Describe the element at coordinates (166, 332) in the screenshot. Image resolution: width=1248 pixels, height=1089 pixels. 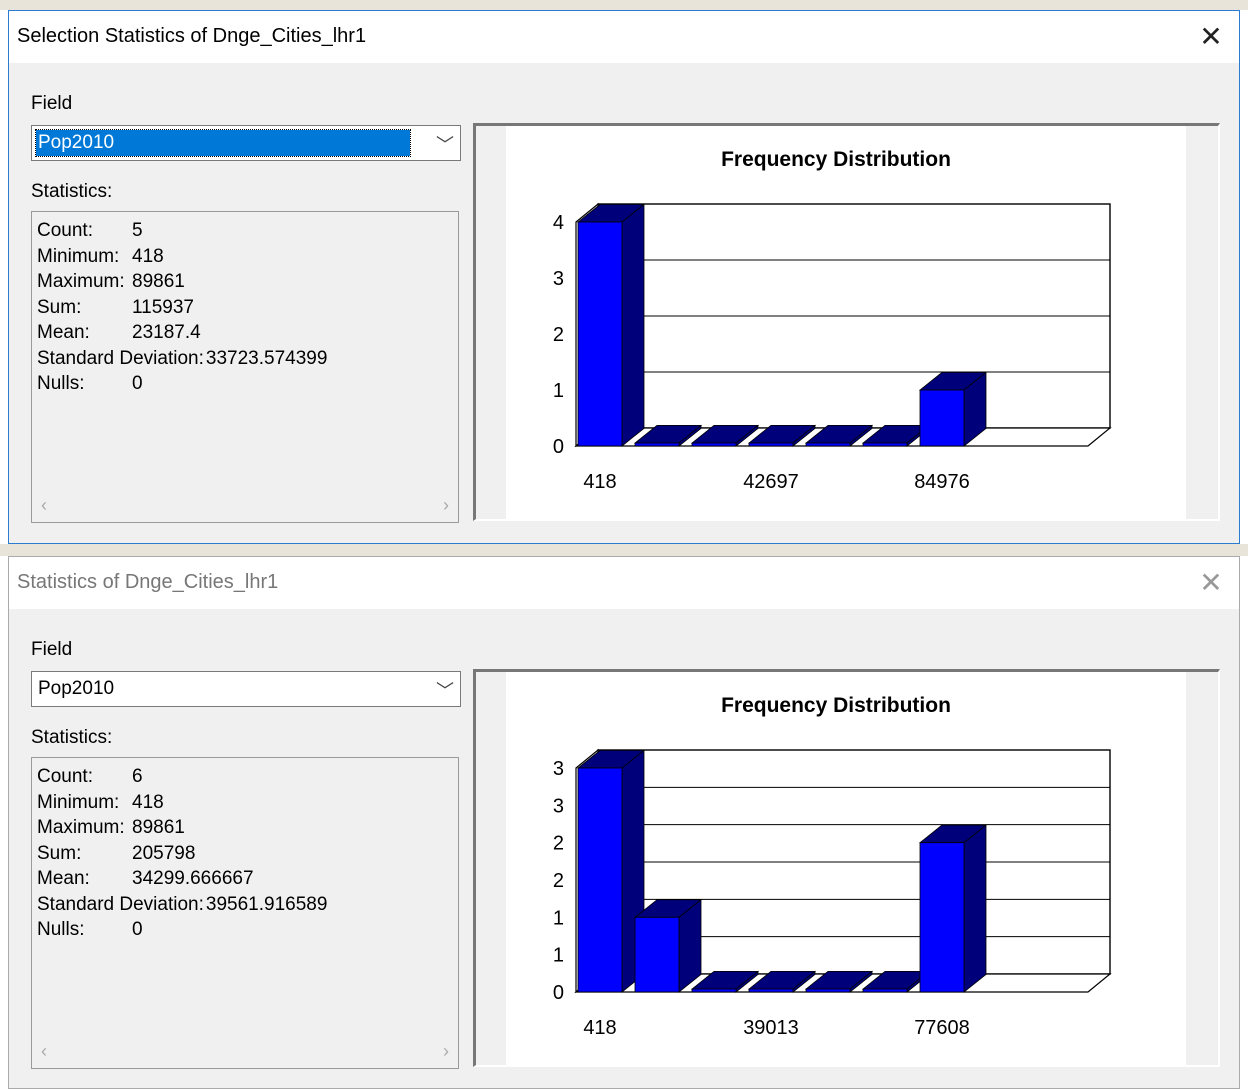
I see `stat-value: 23187.4` at that location.